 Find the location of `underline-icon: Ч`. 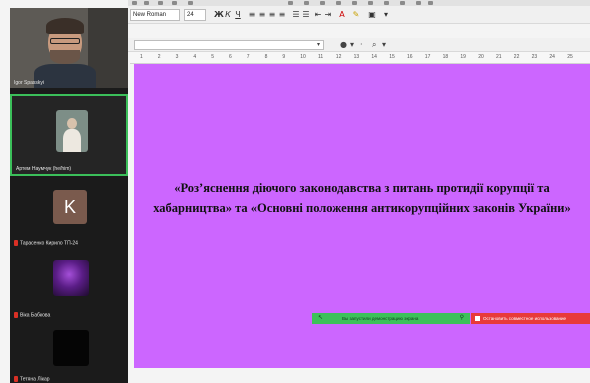

underline-icon: Ч is located at coordinates (238, 14).